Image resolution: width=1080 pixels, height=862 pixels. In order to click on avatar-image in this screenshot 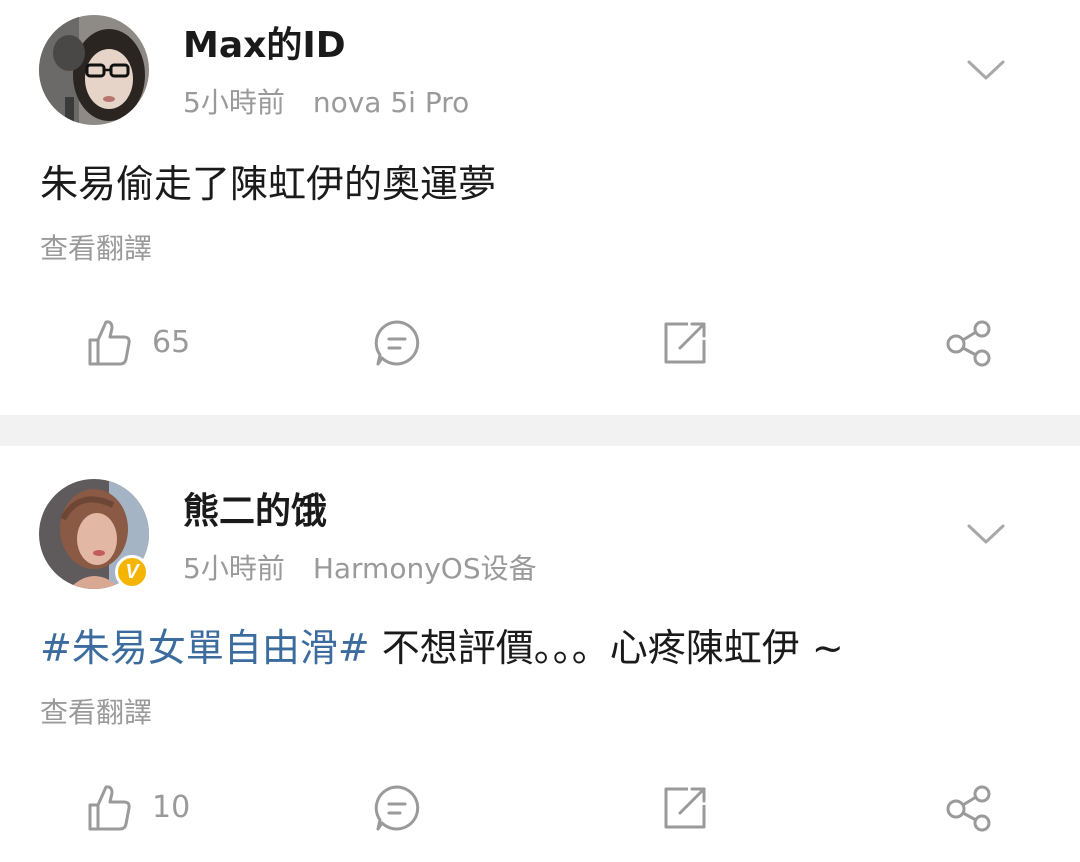, I will do `click(94, 70)`.